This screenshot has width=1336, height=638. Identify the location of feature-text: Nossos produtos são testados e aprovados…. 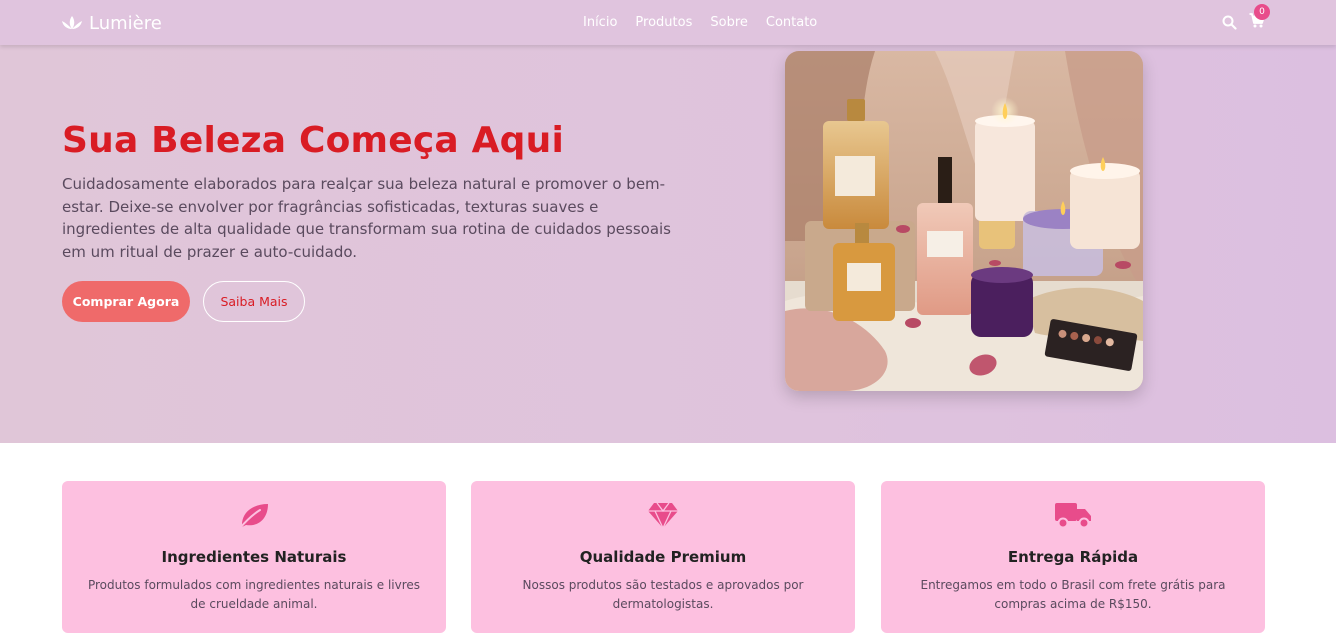
(663, 594).